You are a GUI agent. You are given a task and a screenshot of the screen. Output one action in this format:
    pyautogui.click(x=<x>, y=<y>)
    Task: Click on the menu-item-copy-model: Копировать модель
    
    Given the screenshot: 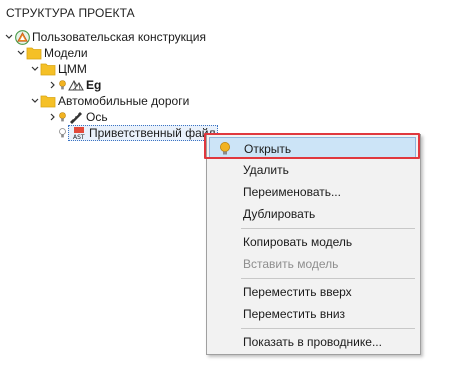 What is the action you would take?
    pyautogui.click(x=312, y=242)
    